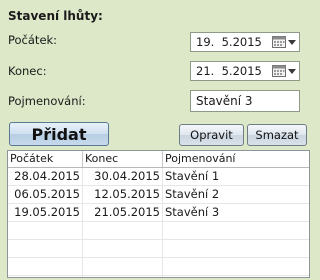 This screenshot has height=280, width=320. What do you see at coordinates (45, 159) in the screenshot?
I see `column-header-start: Počátek` at bounding box center [45, 159].